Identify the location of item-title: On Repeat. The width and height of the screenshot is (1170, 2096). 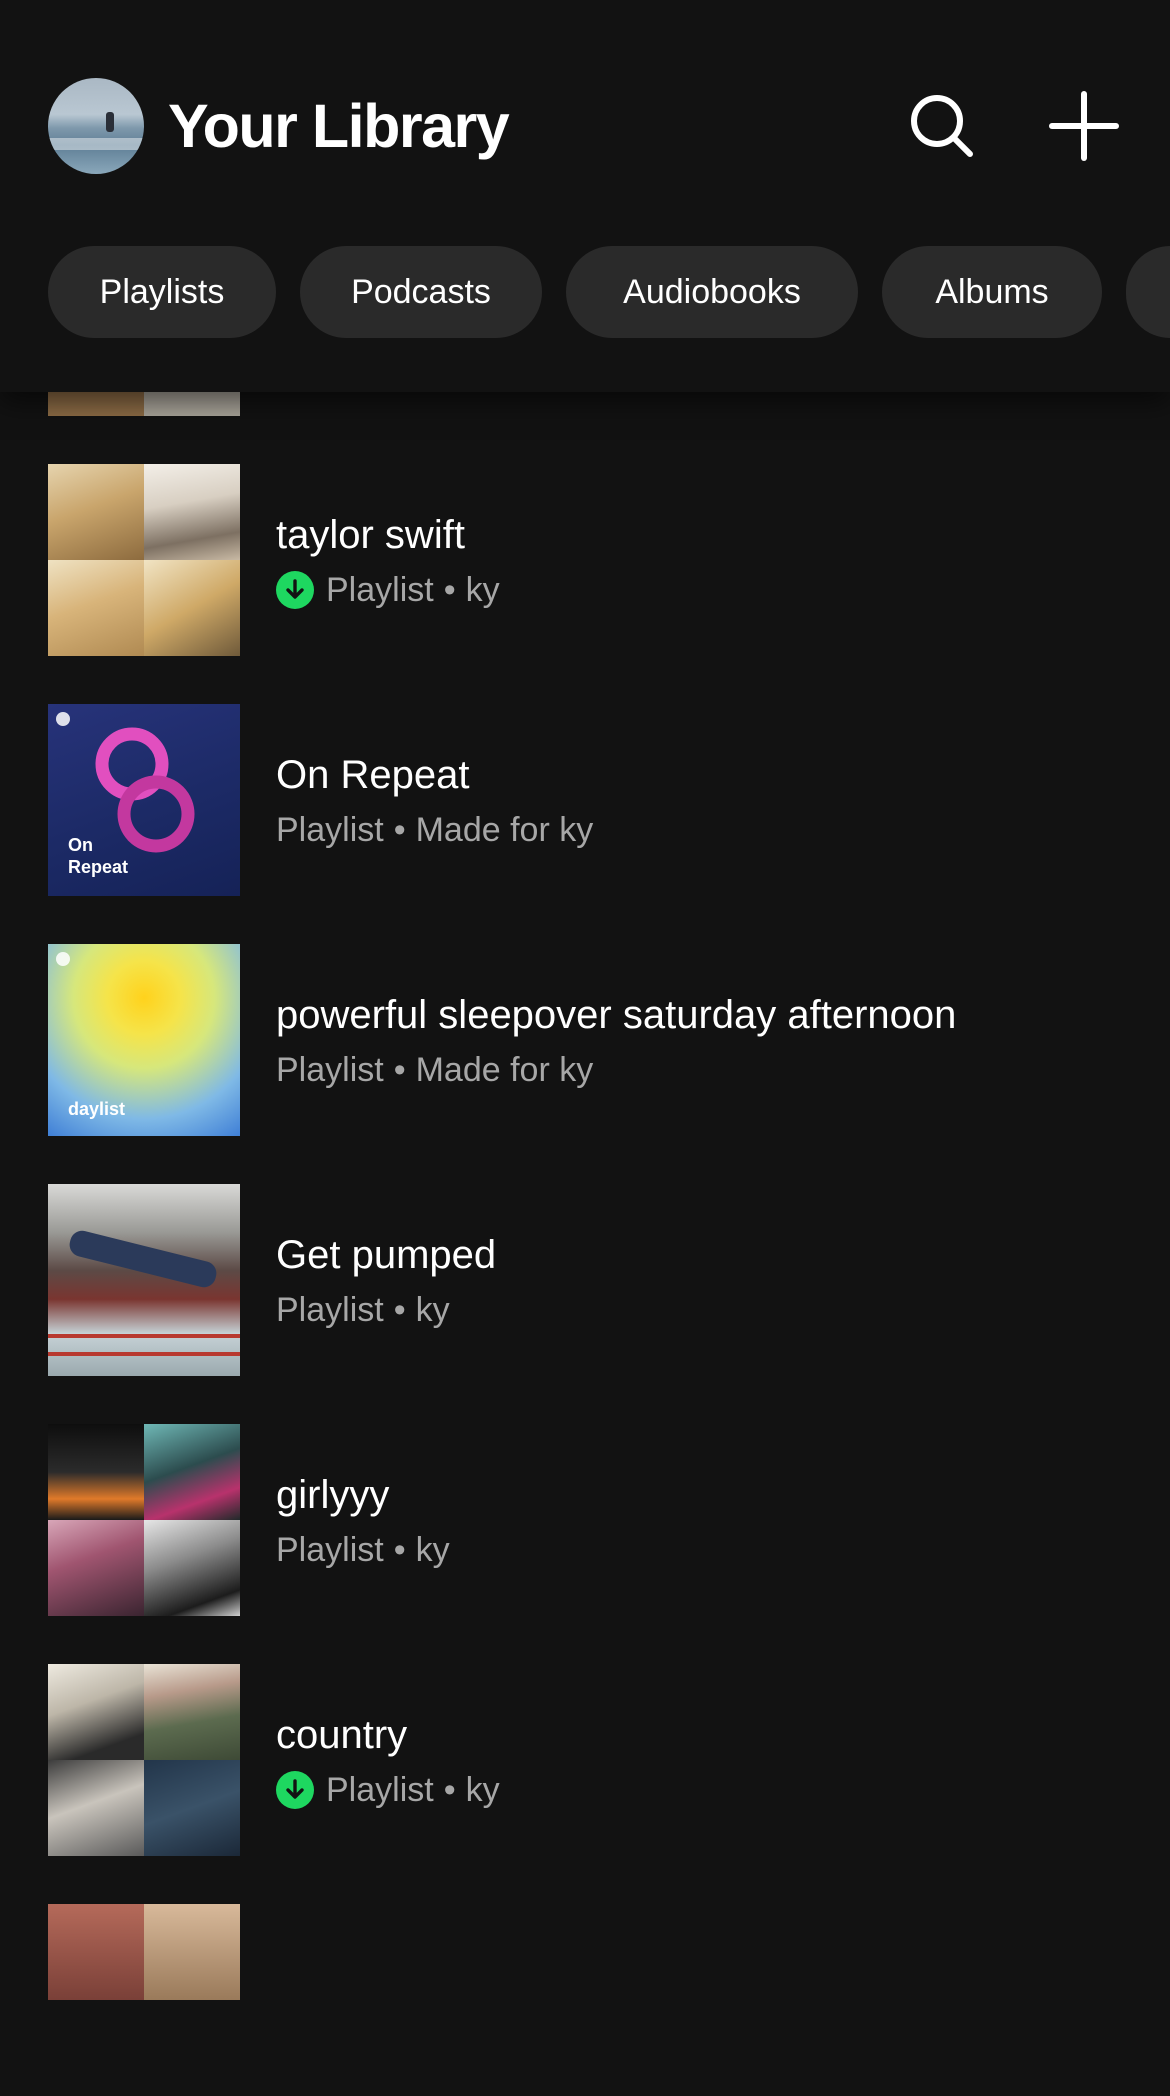
(373, 775).